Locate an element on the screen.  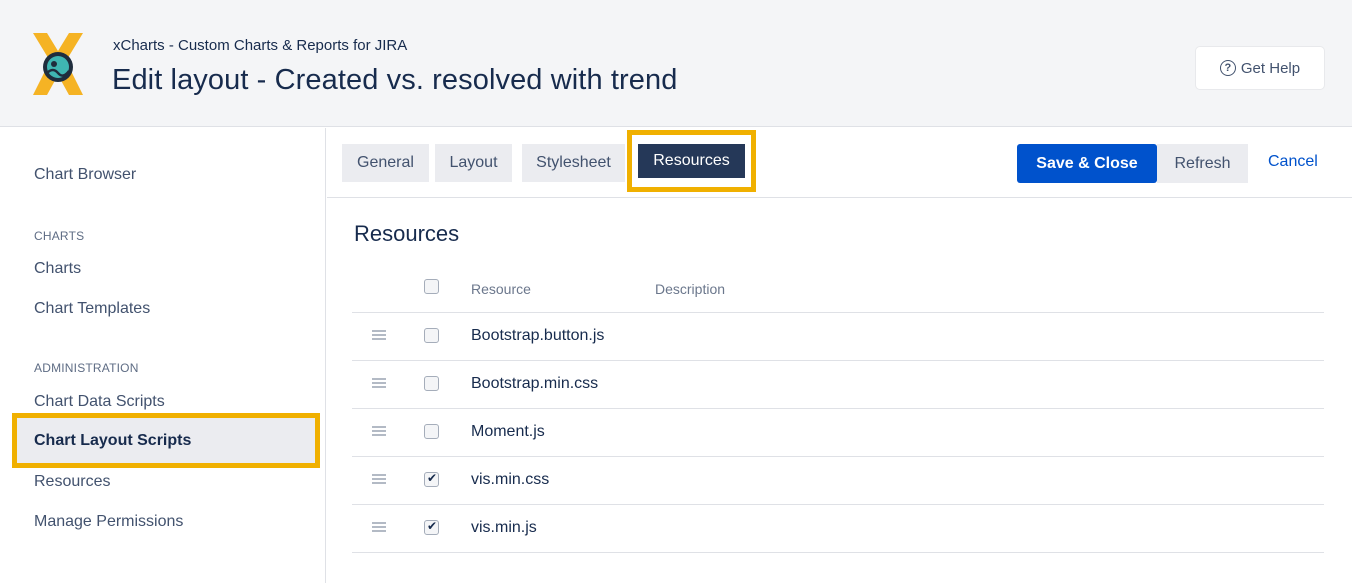
get-help-button: ? Get Help is located at coordinates (1260, 68).